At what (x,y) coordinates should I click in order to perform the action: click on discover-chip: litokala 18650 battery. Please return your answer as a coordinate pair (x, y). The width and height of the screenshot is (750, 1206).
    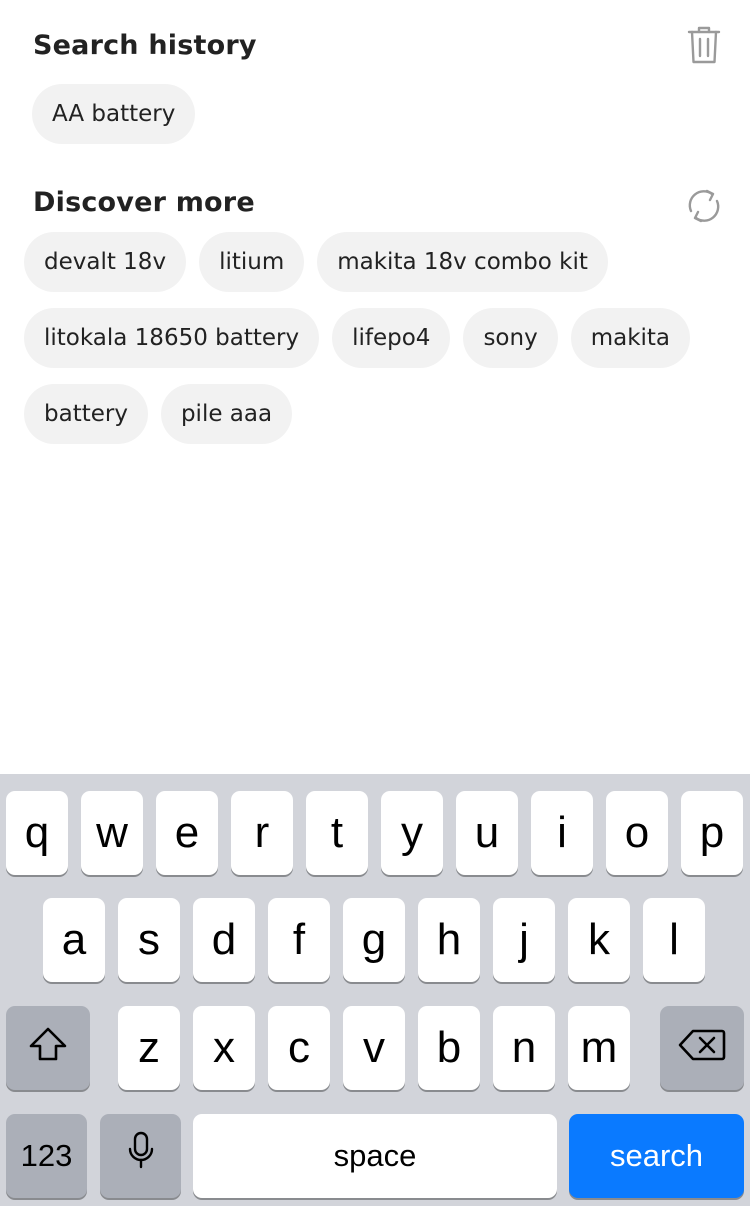
    Looking at the image, I should click on (172, 338).